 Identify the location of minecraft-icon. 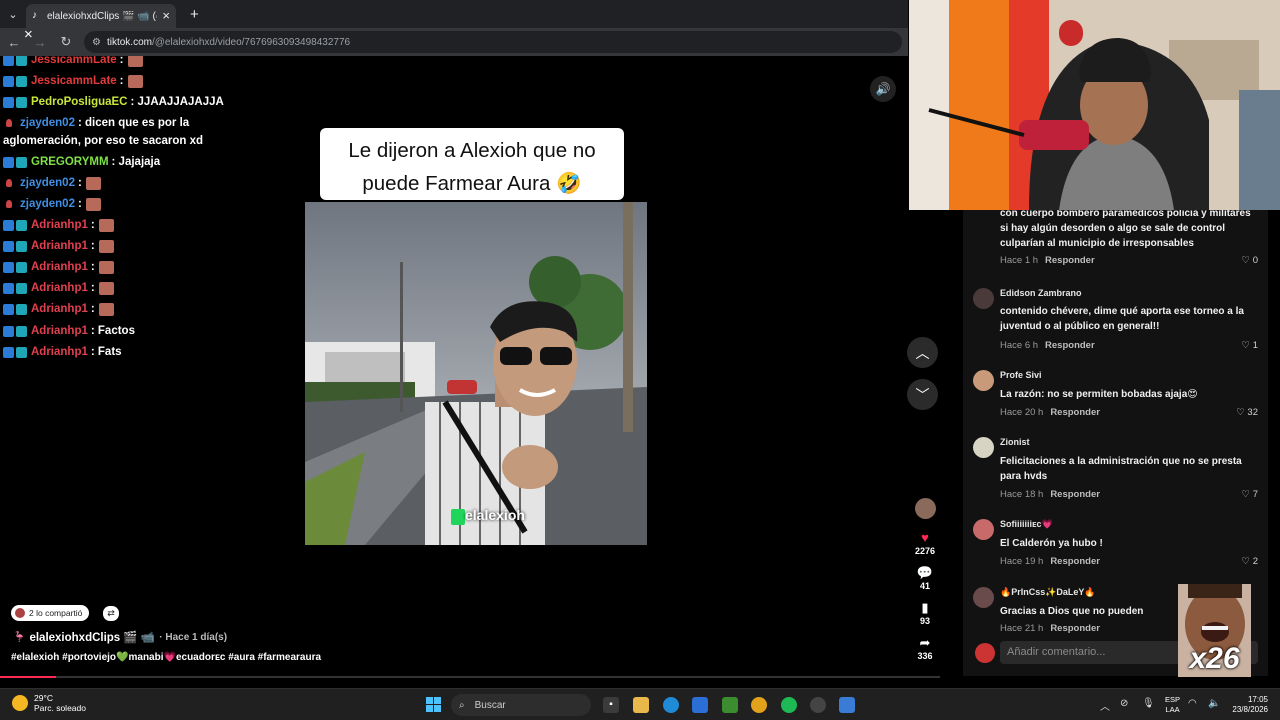
(730, 705).